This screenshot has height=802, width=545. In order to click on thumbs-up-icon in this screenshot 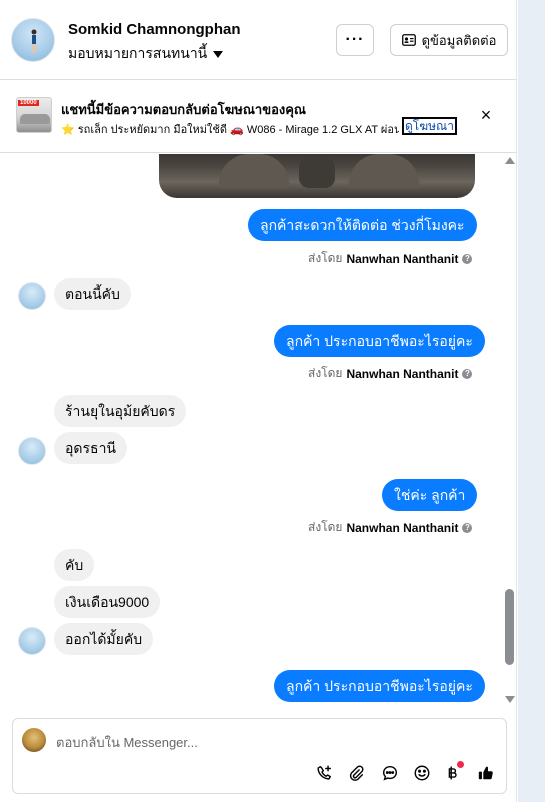, I will do `click(486, 773)`.